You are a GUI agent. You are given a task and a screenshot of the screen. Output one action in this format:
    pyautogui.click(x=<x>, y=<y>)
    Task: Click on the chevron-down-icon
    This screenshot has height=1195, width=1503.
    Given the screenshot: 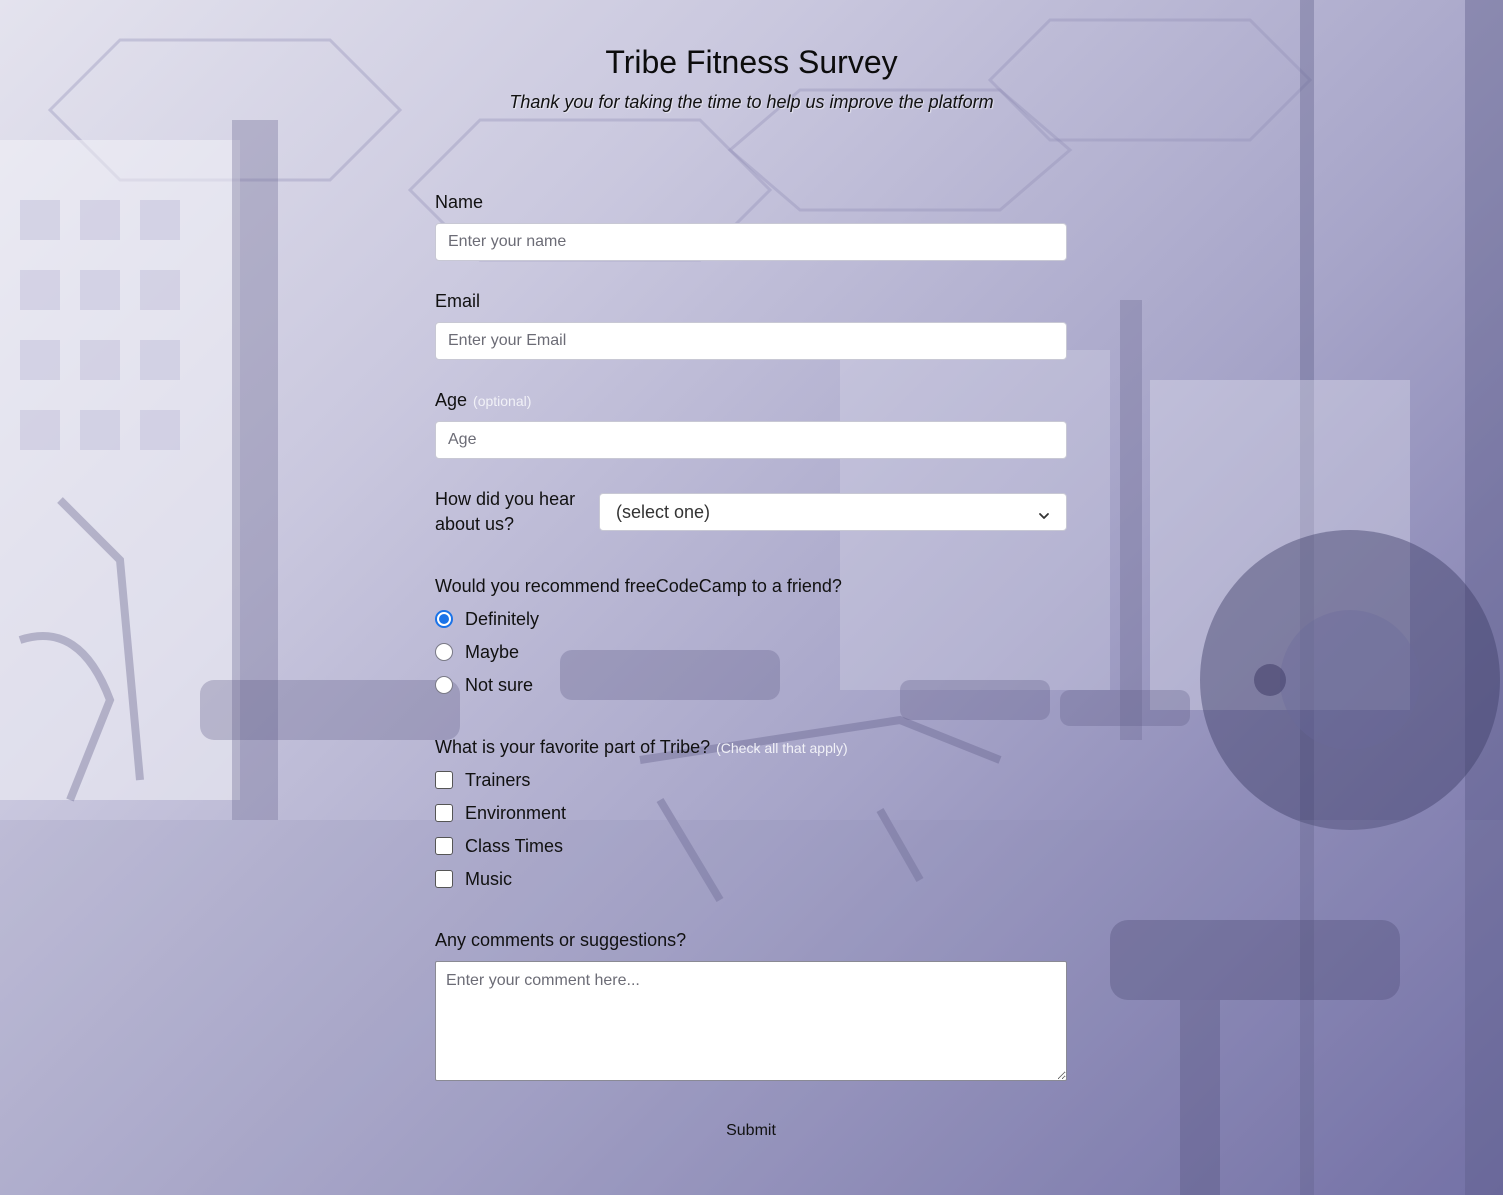 What is the action you would take?
    pyautogui.click(x=1044, y=512)
    